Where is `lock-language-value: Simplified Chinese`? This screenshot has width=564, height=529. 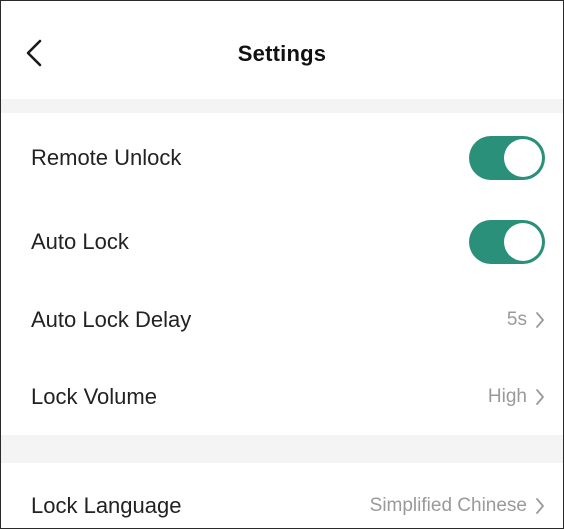 lock-language-value: Simplified Chinese is located at coordinates (448, 505).